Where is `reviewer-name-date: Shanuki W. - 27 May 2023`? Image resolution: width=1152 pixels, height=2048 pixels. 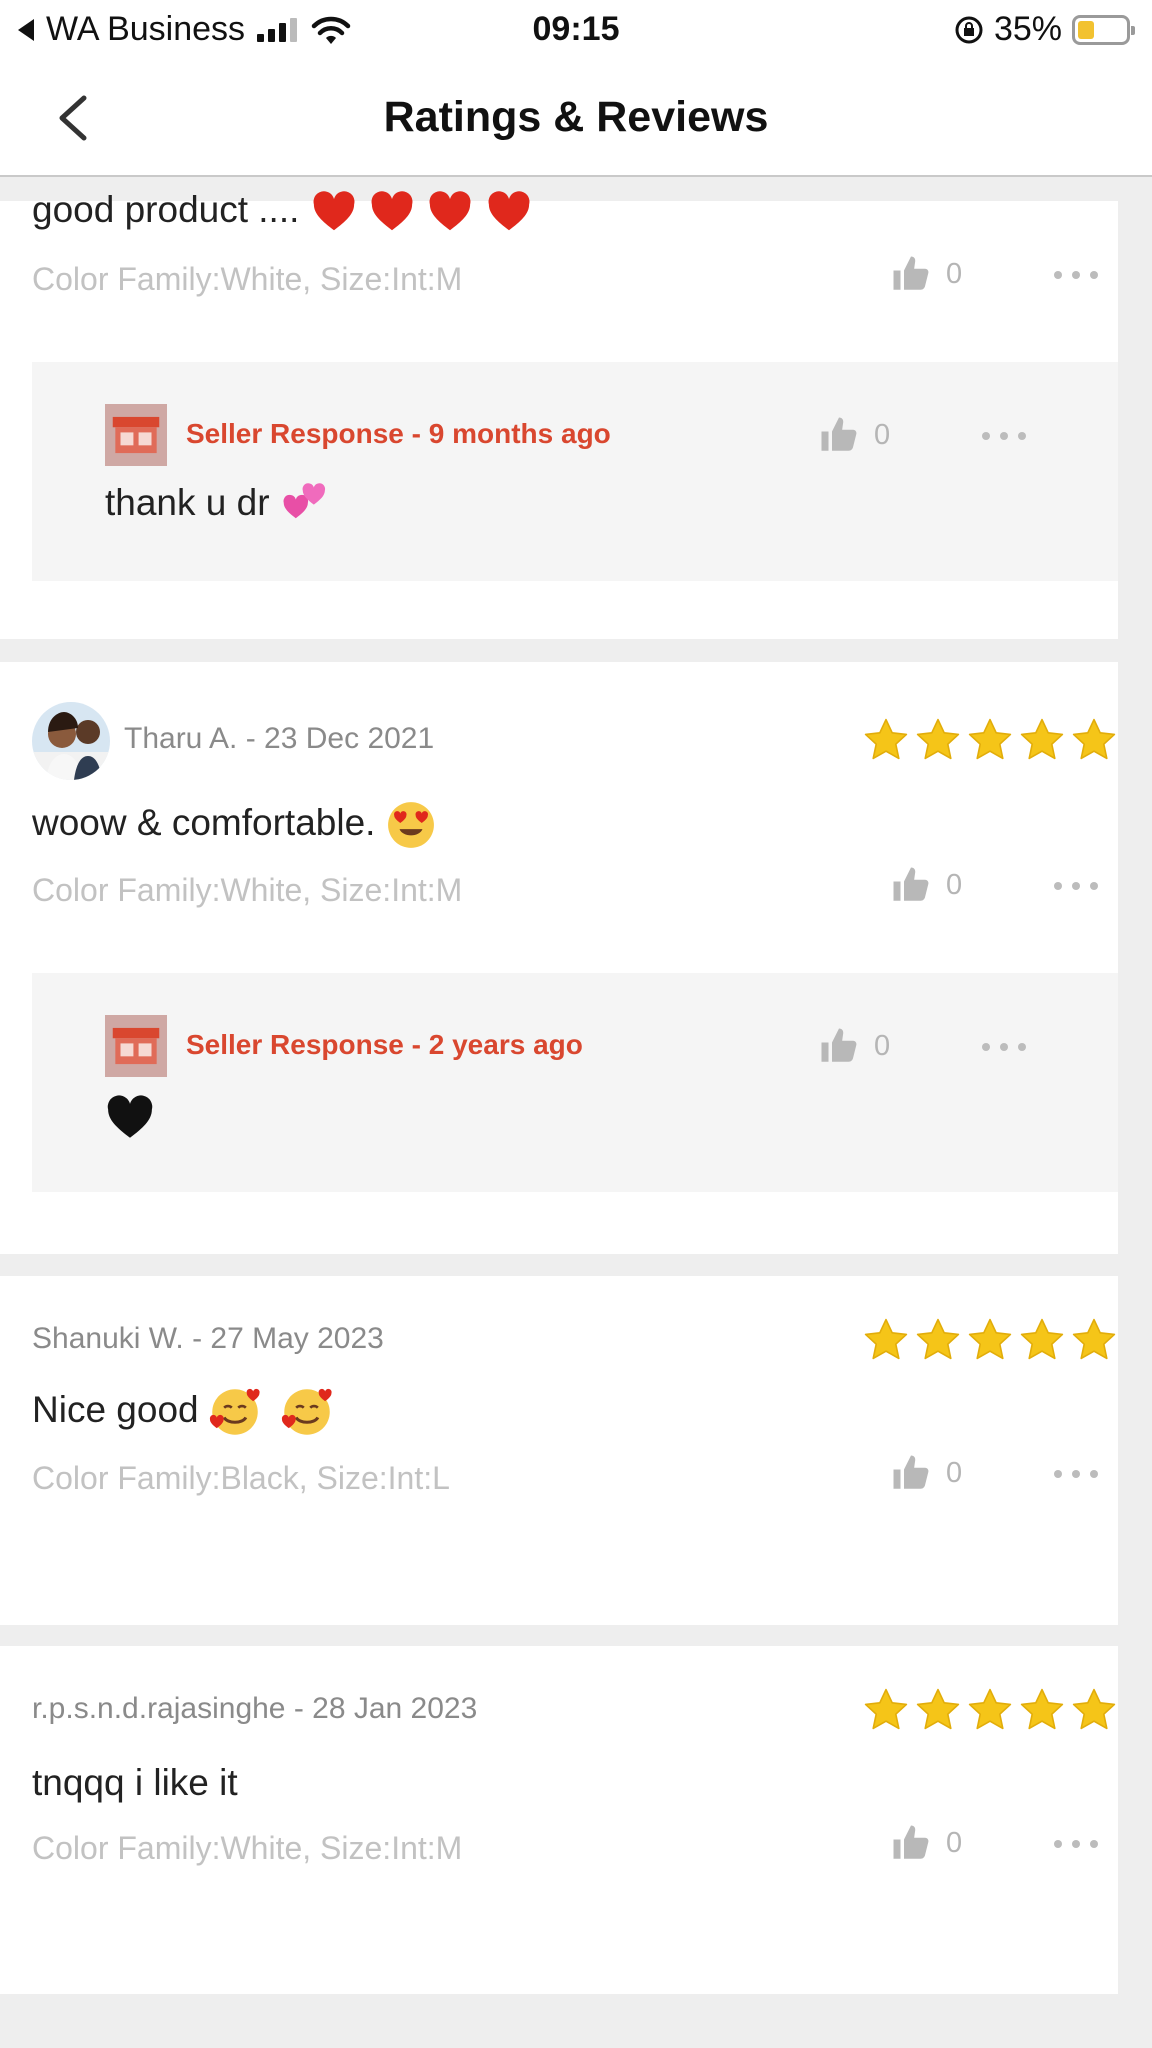 reviewer-name-date: Shanuki W. - 27 May 2023 is located at coordinates (208, 1338).